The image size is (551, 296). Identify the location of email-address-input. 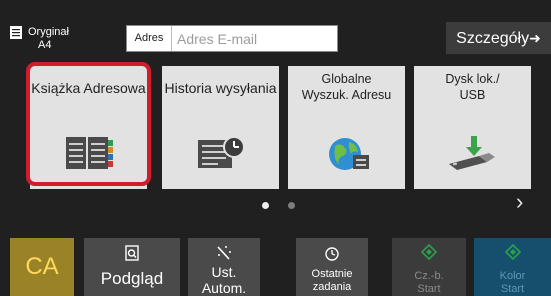
(257, 38).